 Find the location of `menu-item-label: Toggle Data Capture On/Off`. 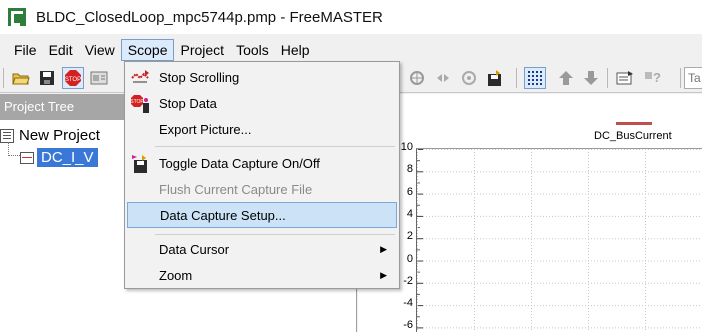

menu-item-label: Toggle Data Capture On/Off is located at coordinates (239, 163).